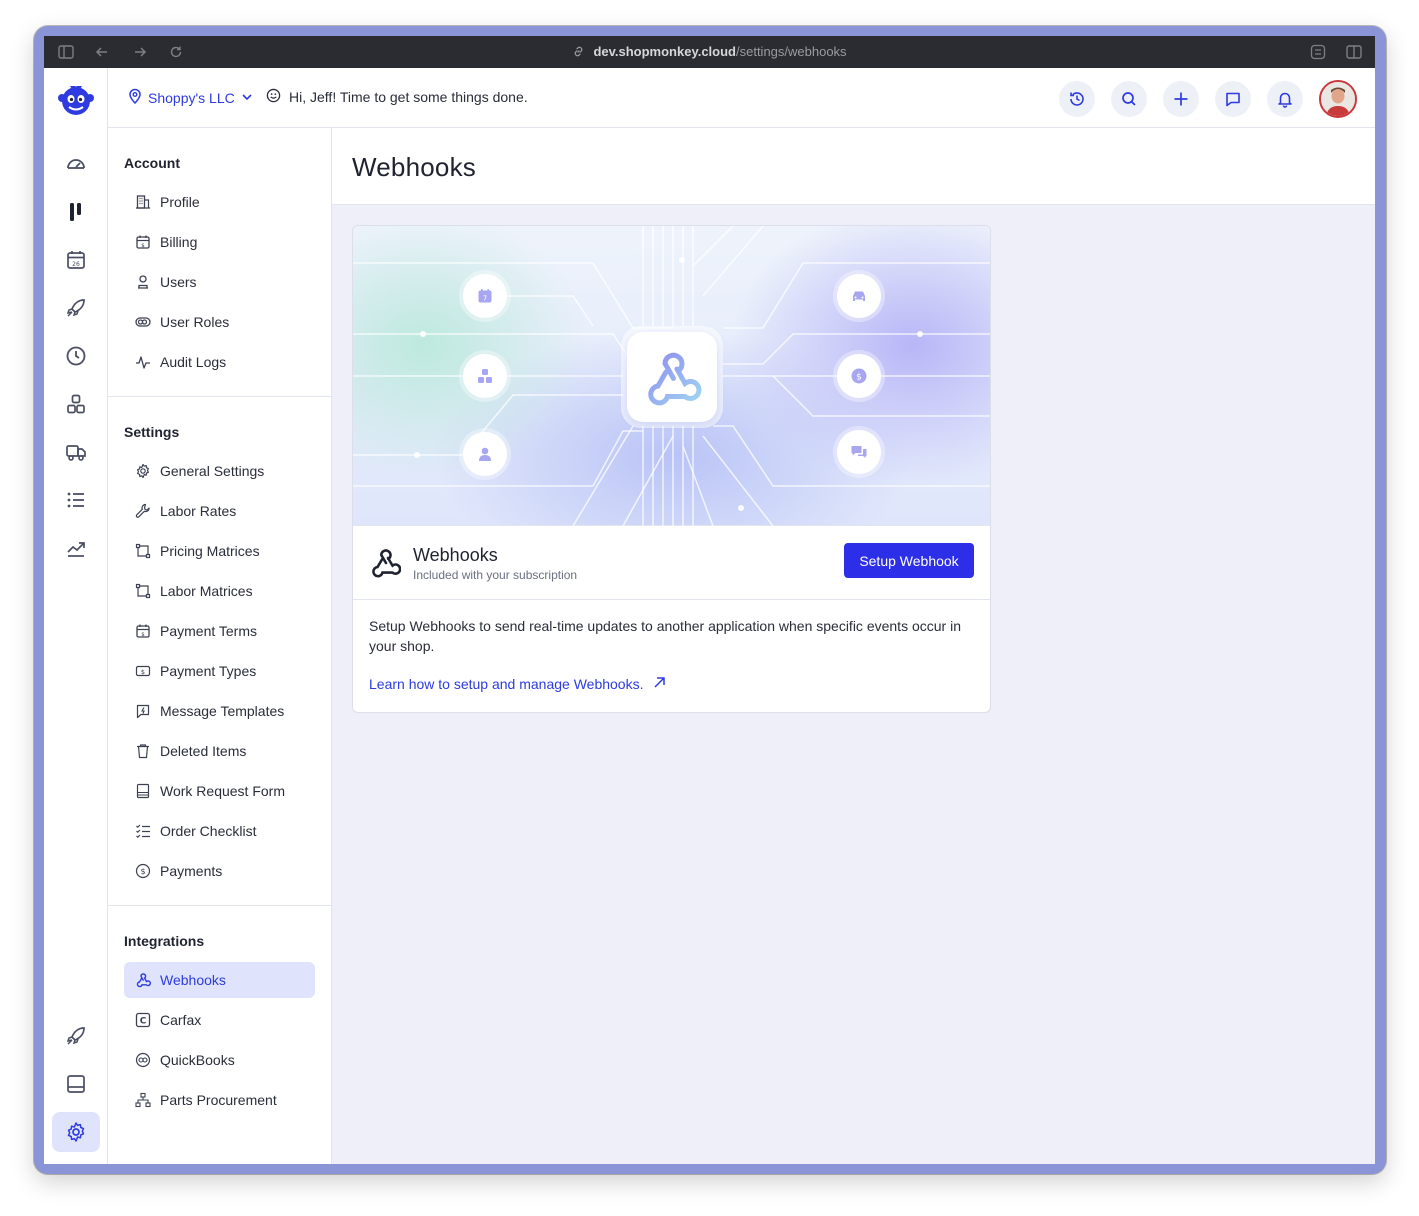 This screenshot has width=1419, height=1216. I want to click on svg-text: 7, so click(485, 299).